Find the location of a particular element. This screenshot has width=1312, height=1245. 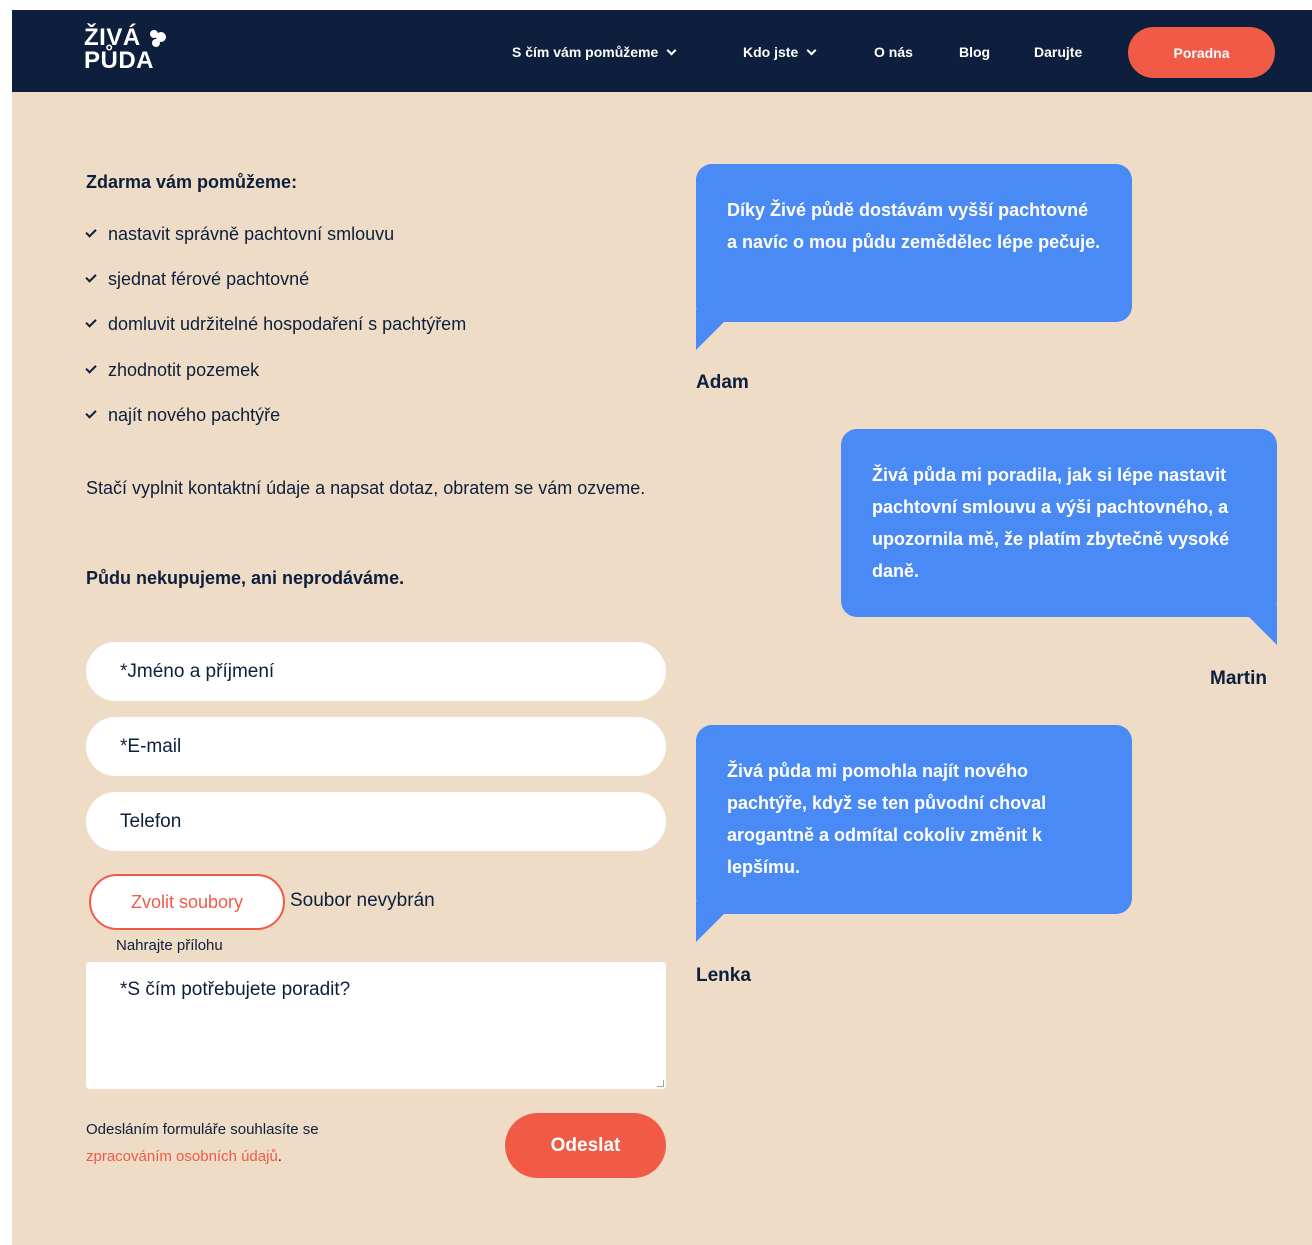

nav-item-about: O nás is located at coordinates (893, 52).